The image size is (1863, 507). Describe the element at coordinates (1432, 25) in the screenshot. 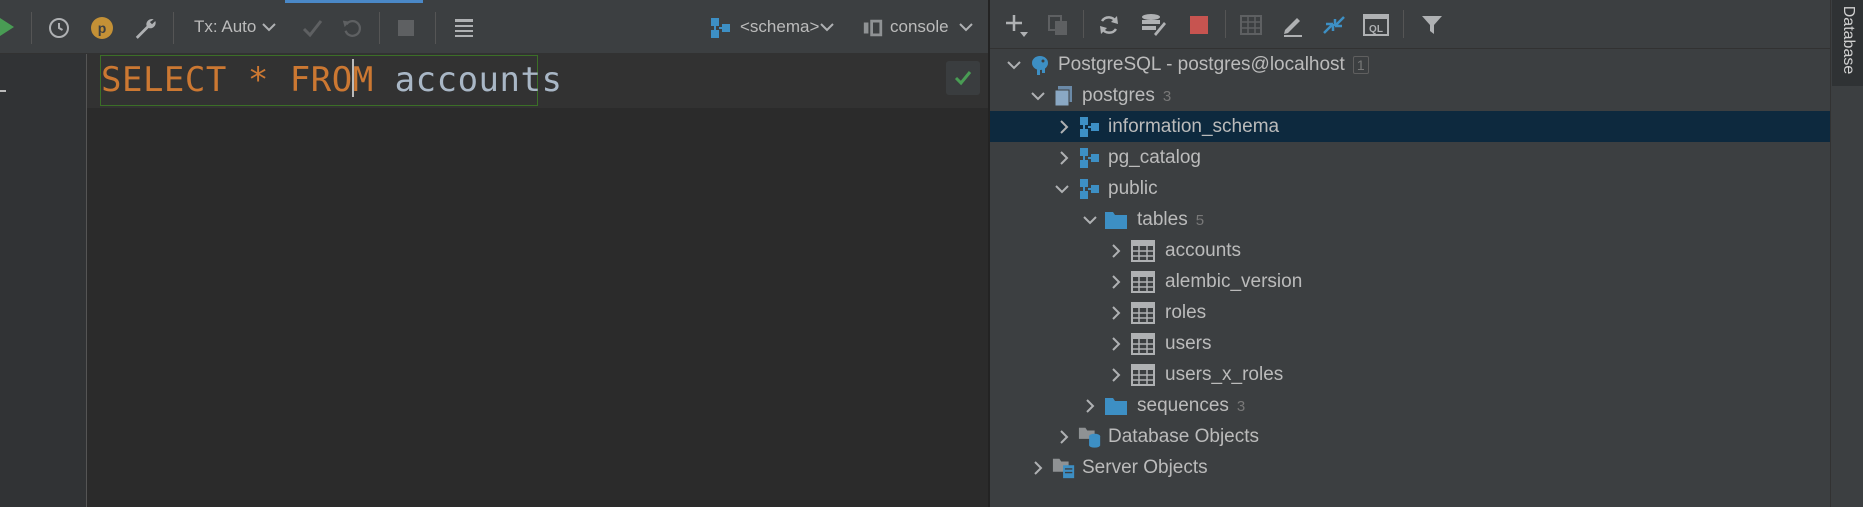

I see `filter-button` at that location.